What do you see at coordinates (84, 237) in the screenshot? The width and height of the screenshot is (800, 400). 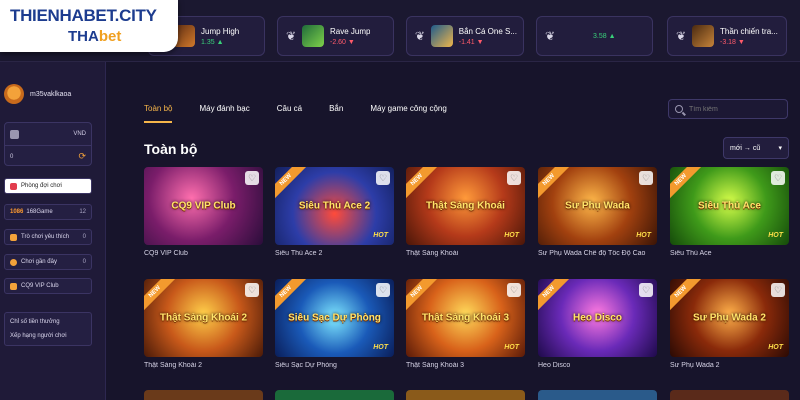 I see `item-count: 0` at bounding box center [84, 237].